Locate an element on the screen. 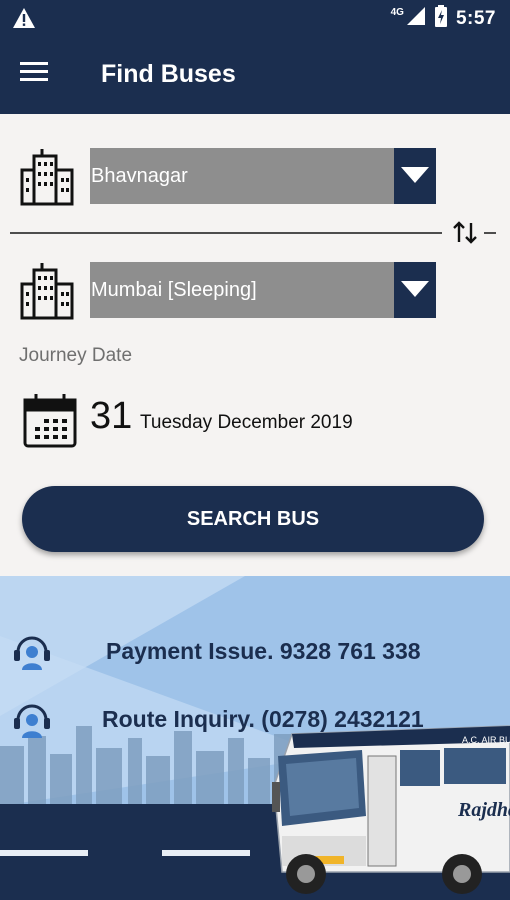 This screenshot has width=510, height=900. from-city-row: Bhavnagar is located at coordinates (230, 177).